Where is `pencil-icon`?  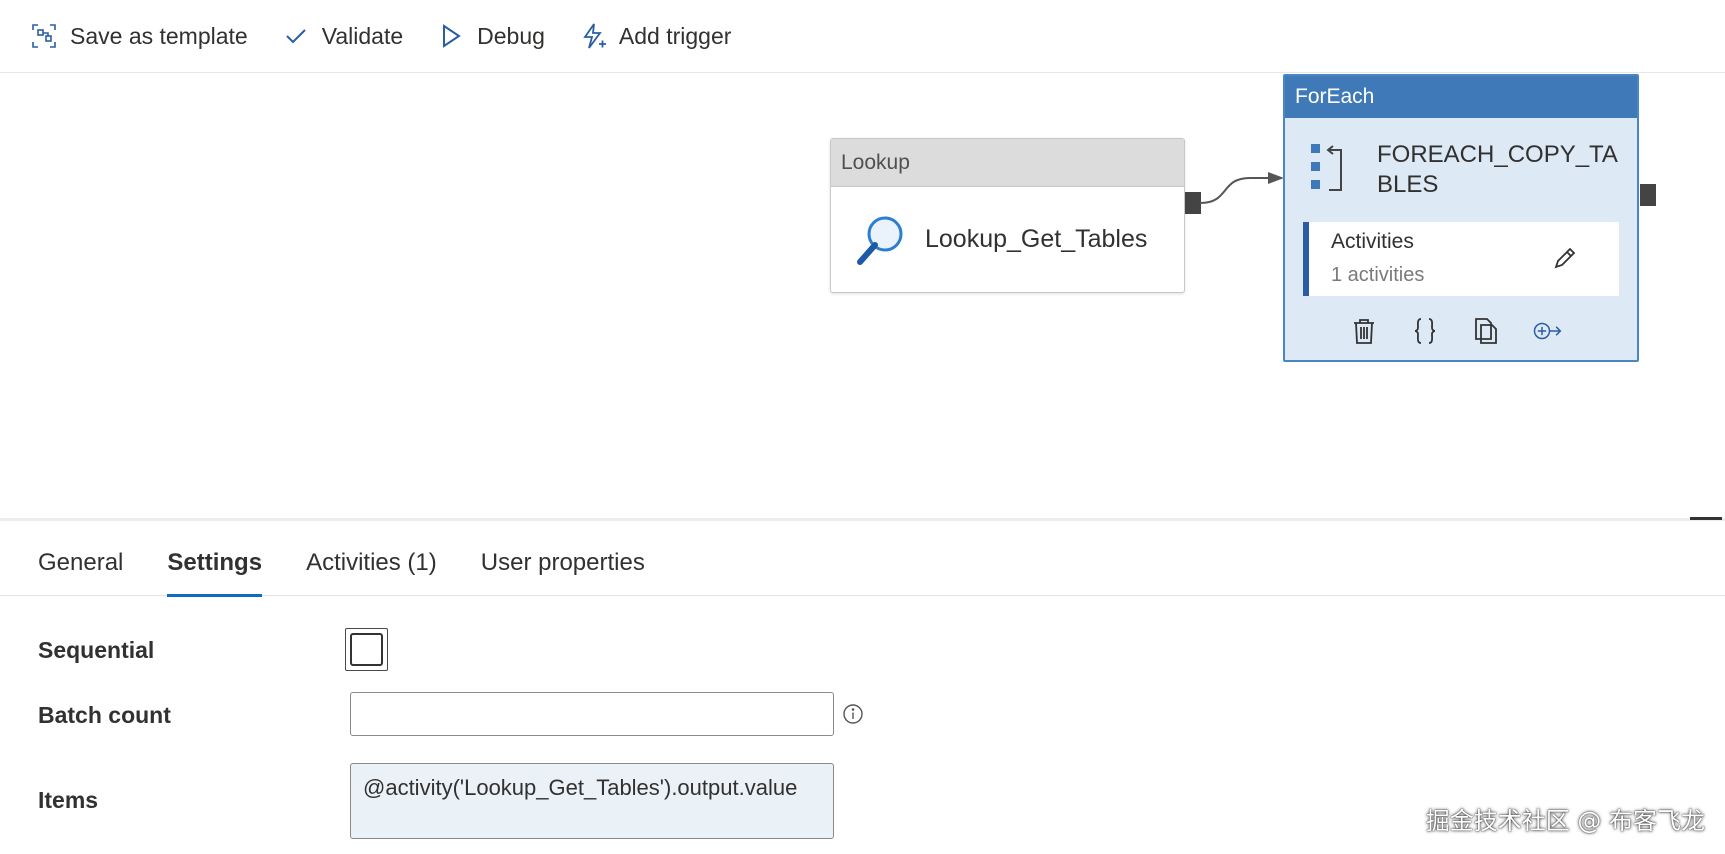 pencil-icon is located at coordinates (1565, 258).